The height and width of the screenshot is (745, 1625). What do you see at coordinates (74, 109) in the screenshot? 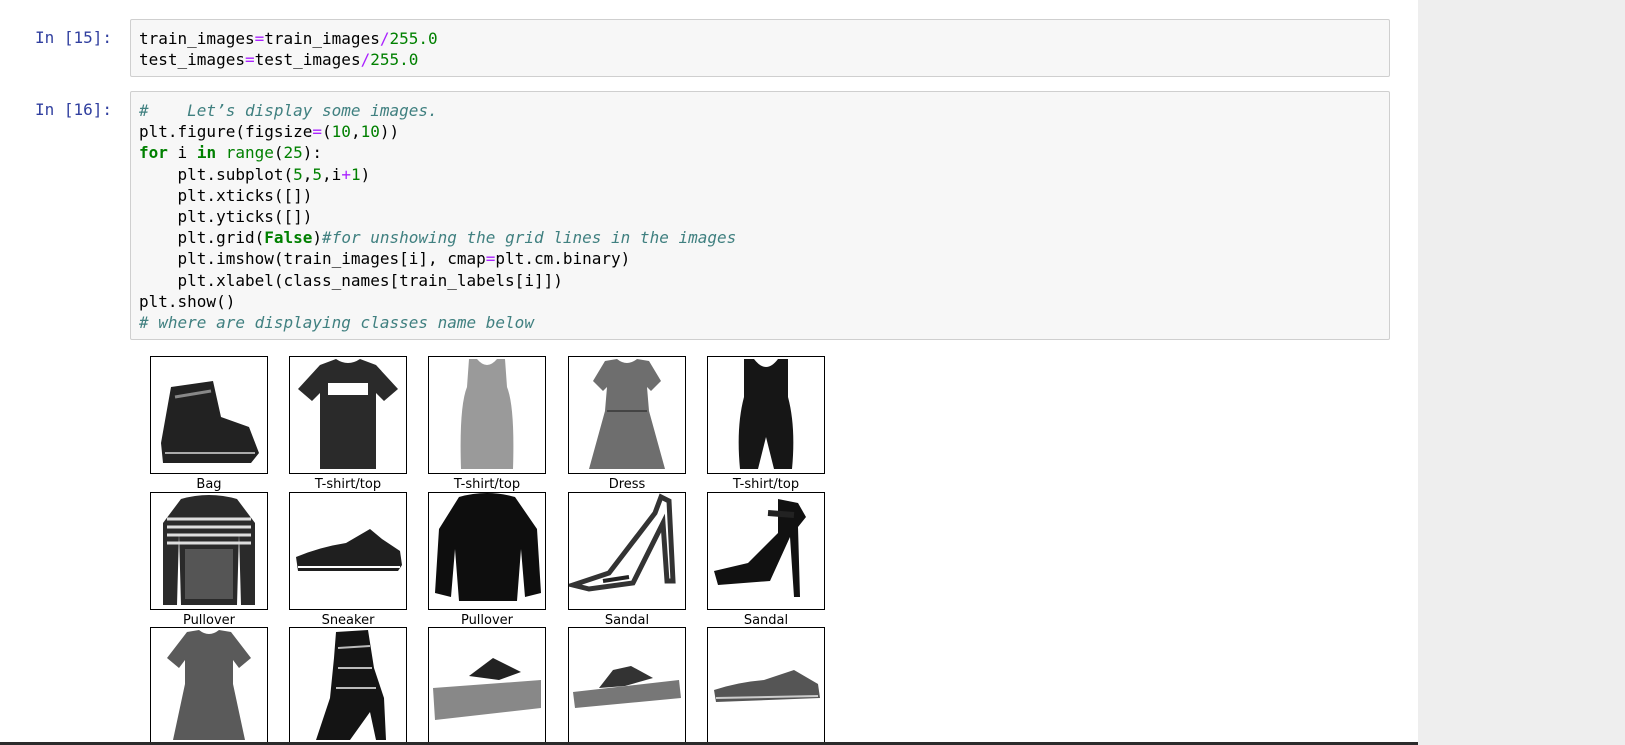
I see `cell-16-prompt: In [16]:` at bounding box center [74, 109].